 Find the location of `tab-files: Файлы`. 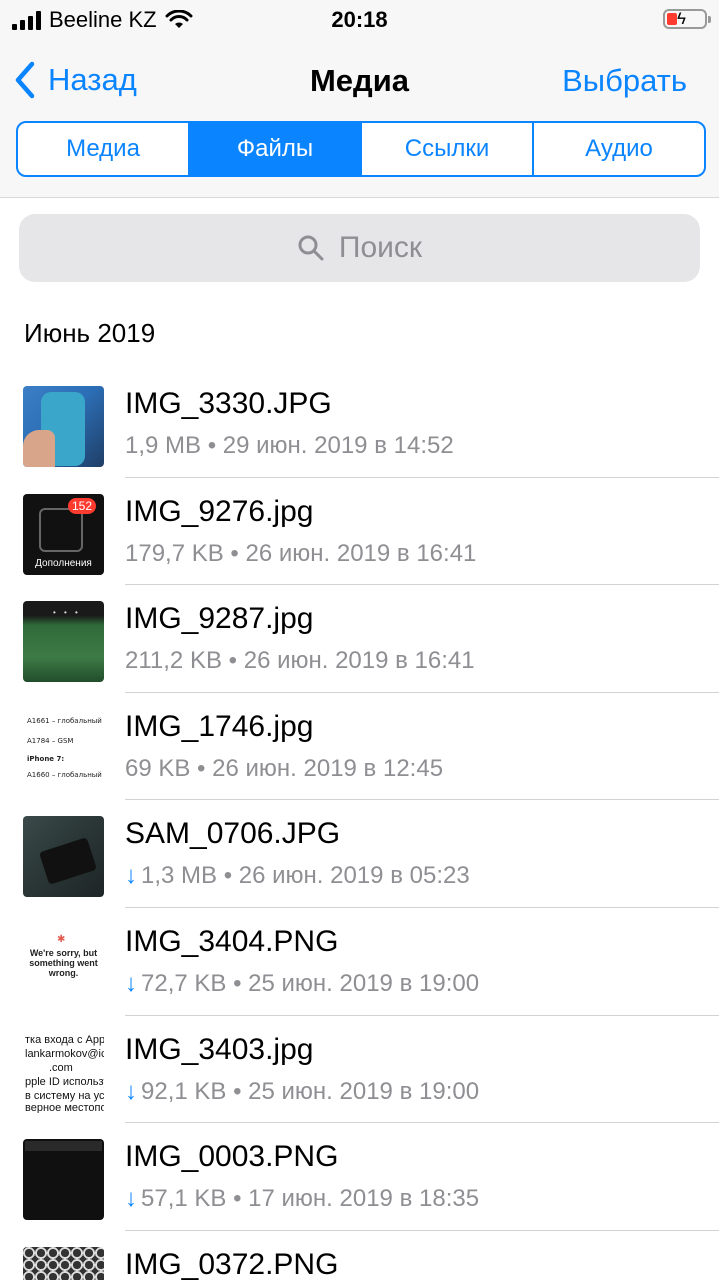

tab-files: Файлы is located at coordinates (276, 149).